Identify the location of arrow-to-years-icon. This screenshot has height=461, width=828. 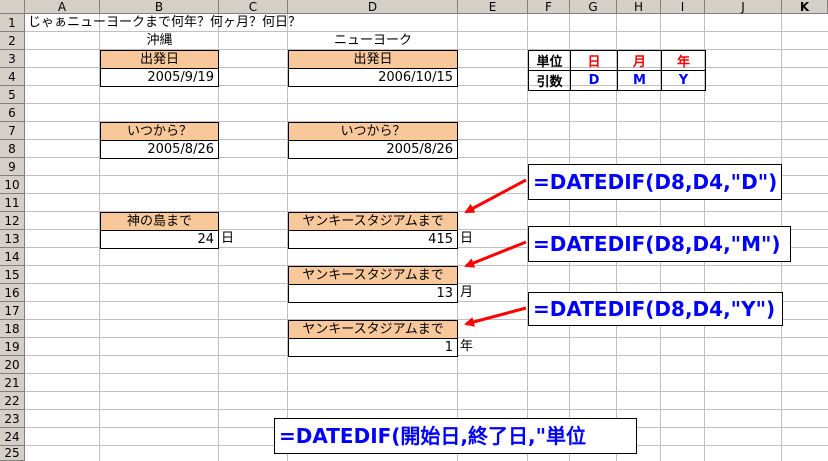
(495, 316).